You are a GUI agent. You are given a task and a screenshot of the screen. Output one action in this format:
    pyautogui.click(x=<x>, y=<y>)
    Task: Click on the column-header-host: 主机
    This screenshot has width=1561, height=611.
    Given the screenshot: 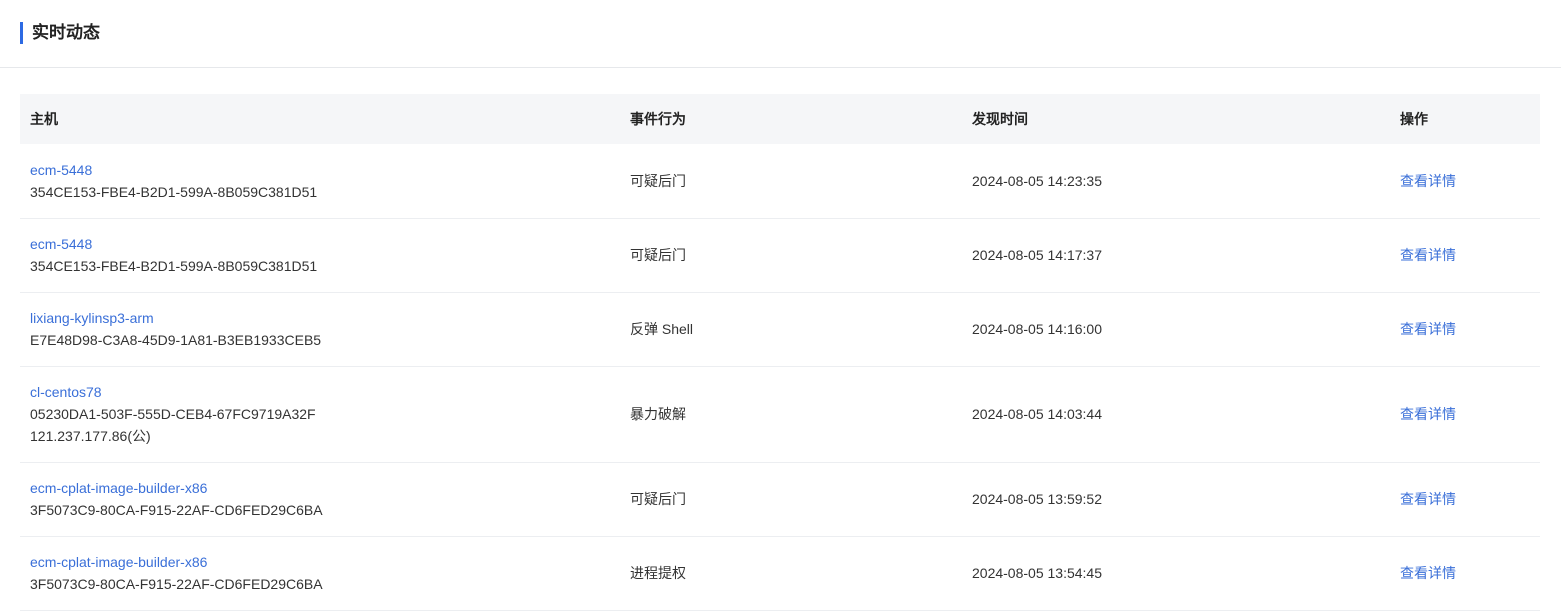 What is the action you would take?
    pyautogui.click(x=44, y=119)
    